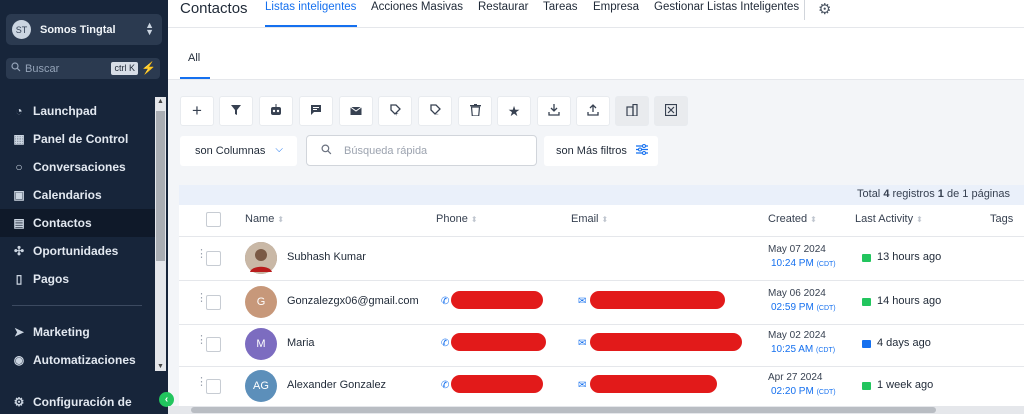 The height and width of the screenshot is (414, 1024). I want to click on contact-name: Alexander Gonzalez, so click(336, 385).